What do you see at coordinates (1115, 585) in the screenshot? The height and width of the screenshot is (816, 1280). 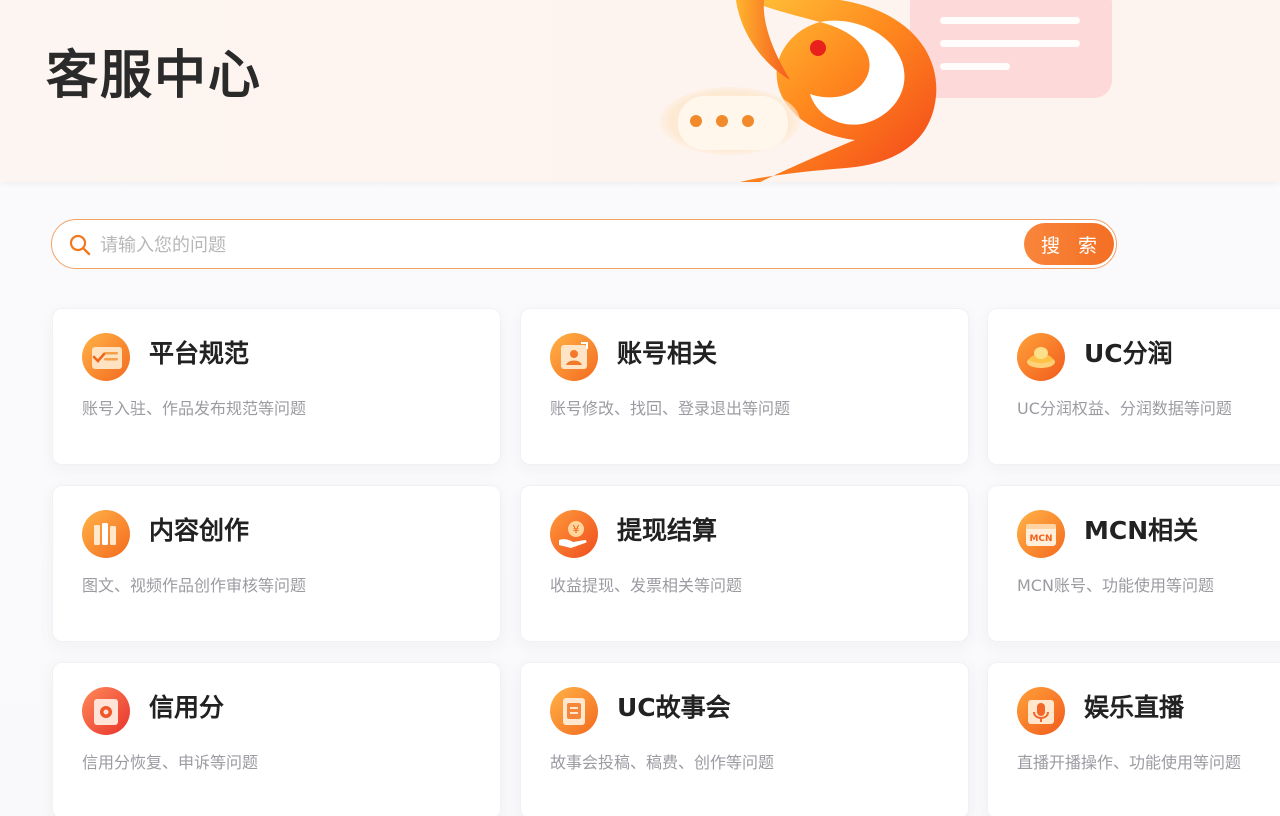 I see `category-description: MCN账号、功能使用等问题` at bounding box center [1115, 585].